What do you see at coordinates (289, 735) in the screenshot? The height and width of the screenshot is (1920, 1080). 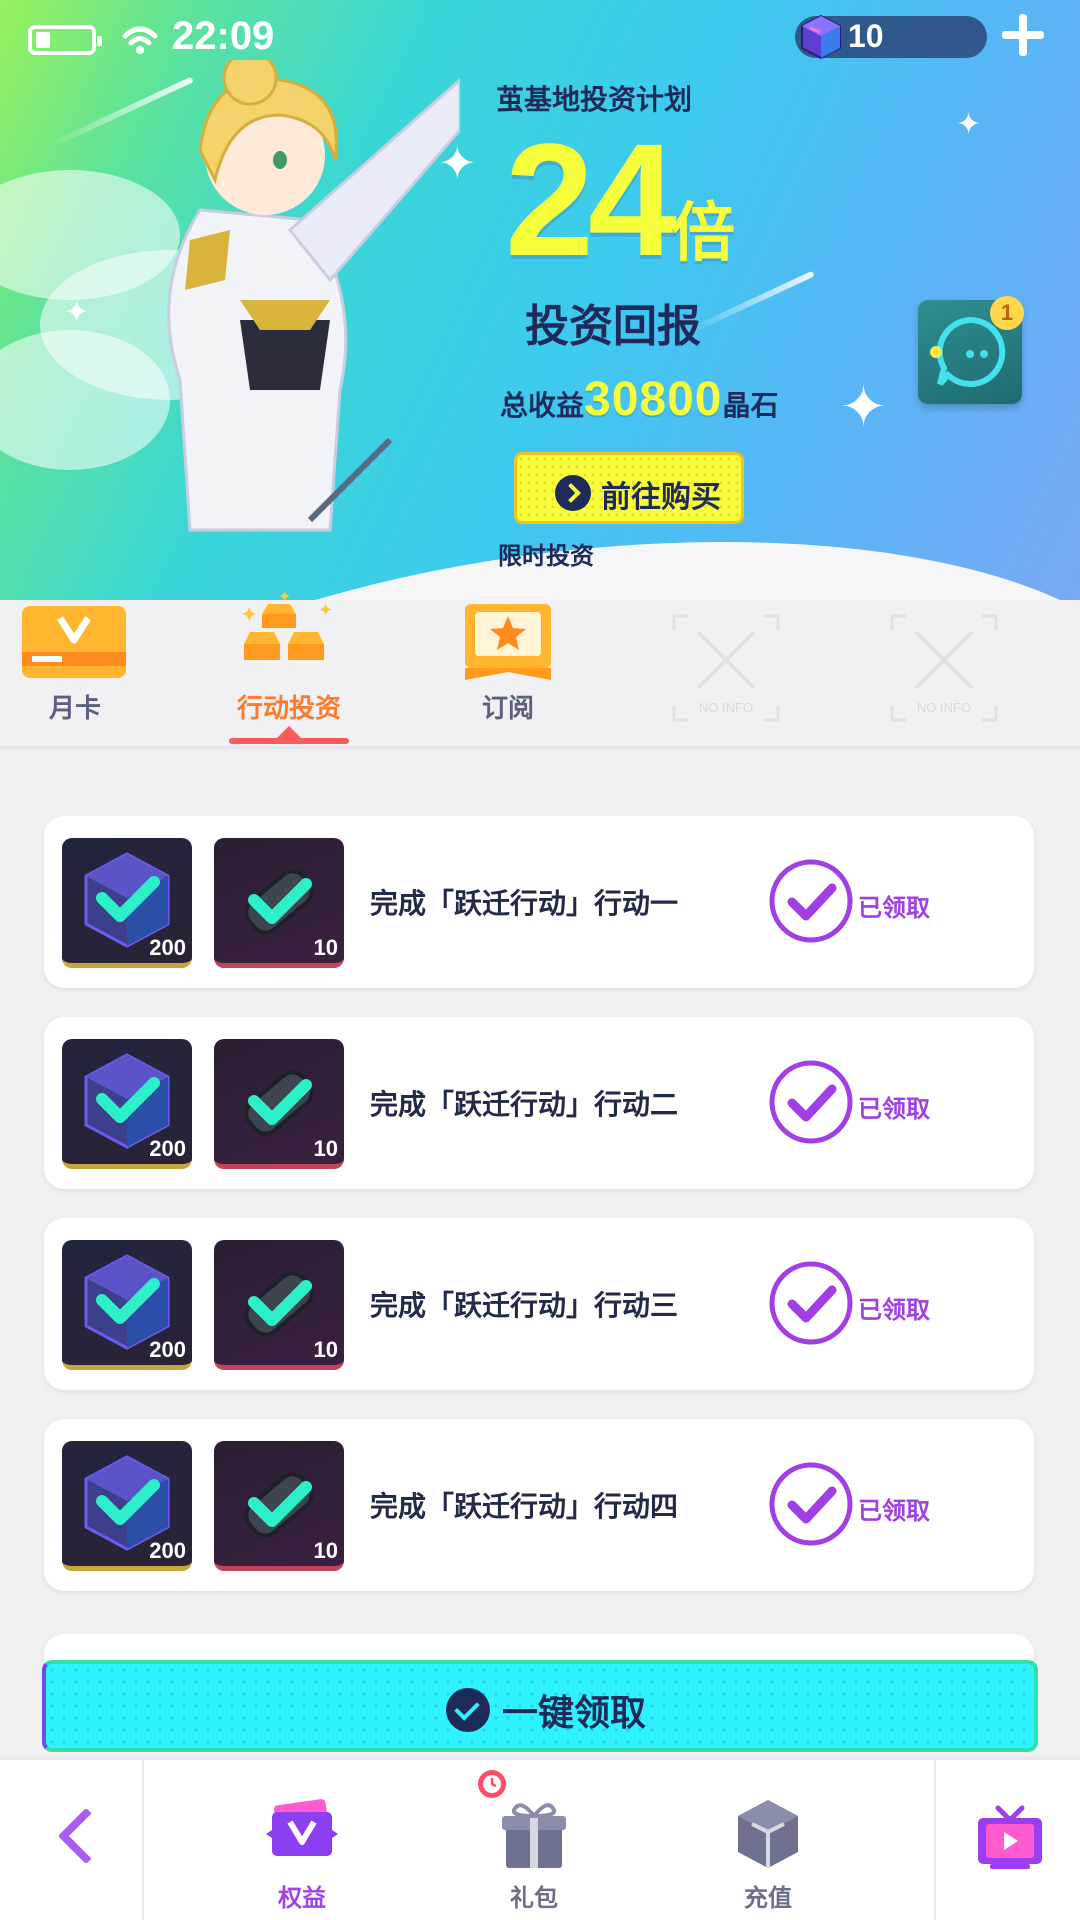 I see `active-tab-indicator` at bounding box center [289, 735].